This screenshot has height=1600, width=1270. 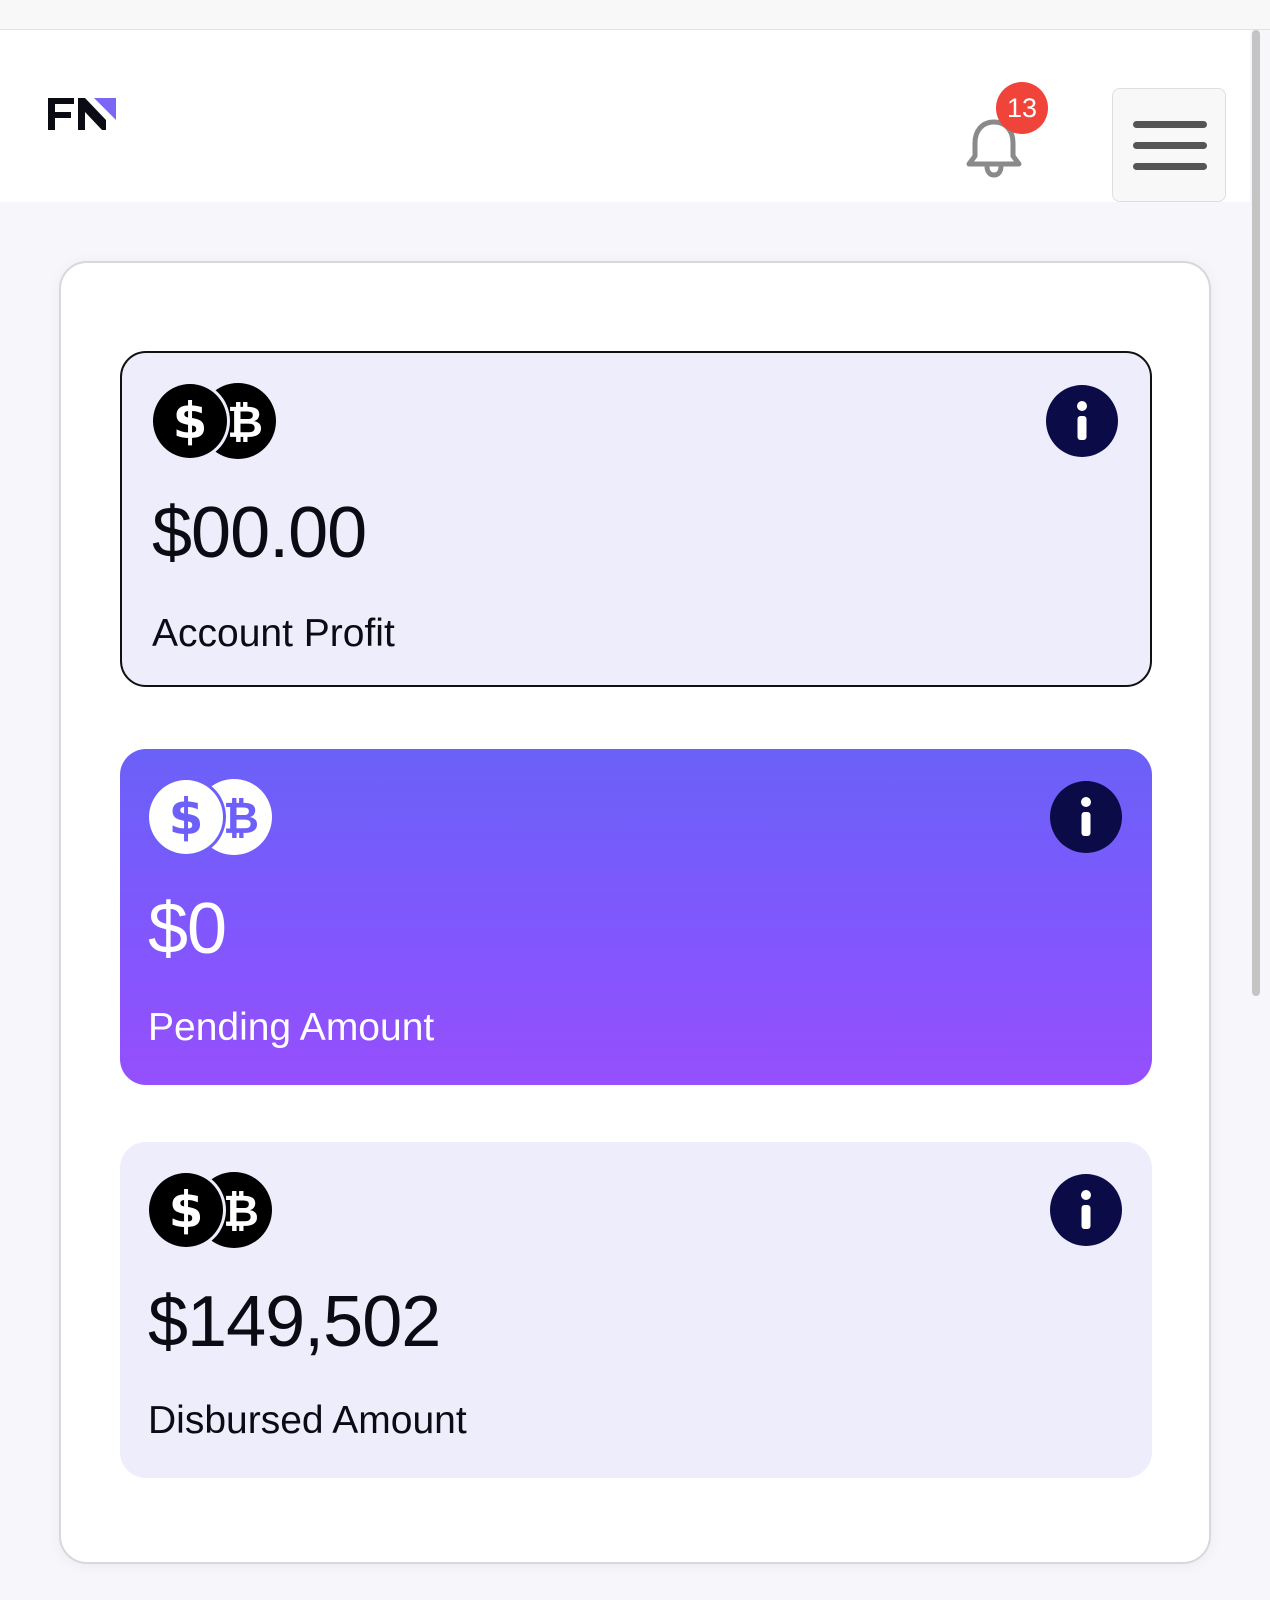 What do you see at coordinates (625, 116) in the screenshot?
I see `app-header: FN 13` at bounding box center [625, 116].